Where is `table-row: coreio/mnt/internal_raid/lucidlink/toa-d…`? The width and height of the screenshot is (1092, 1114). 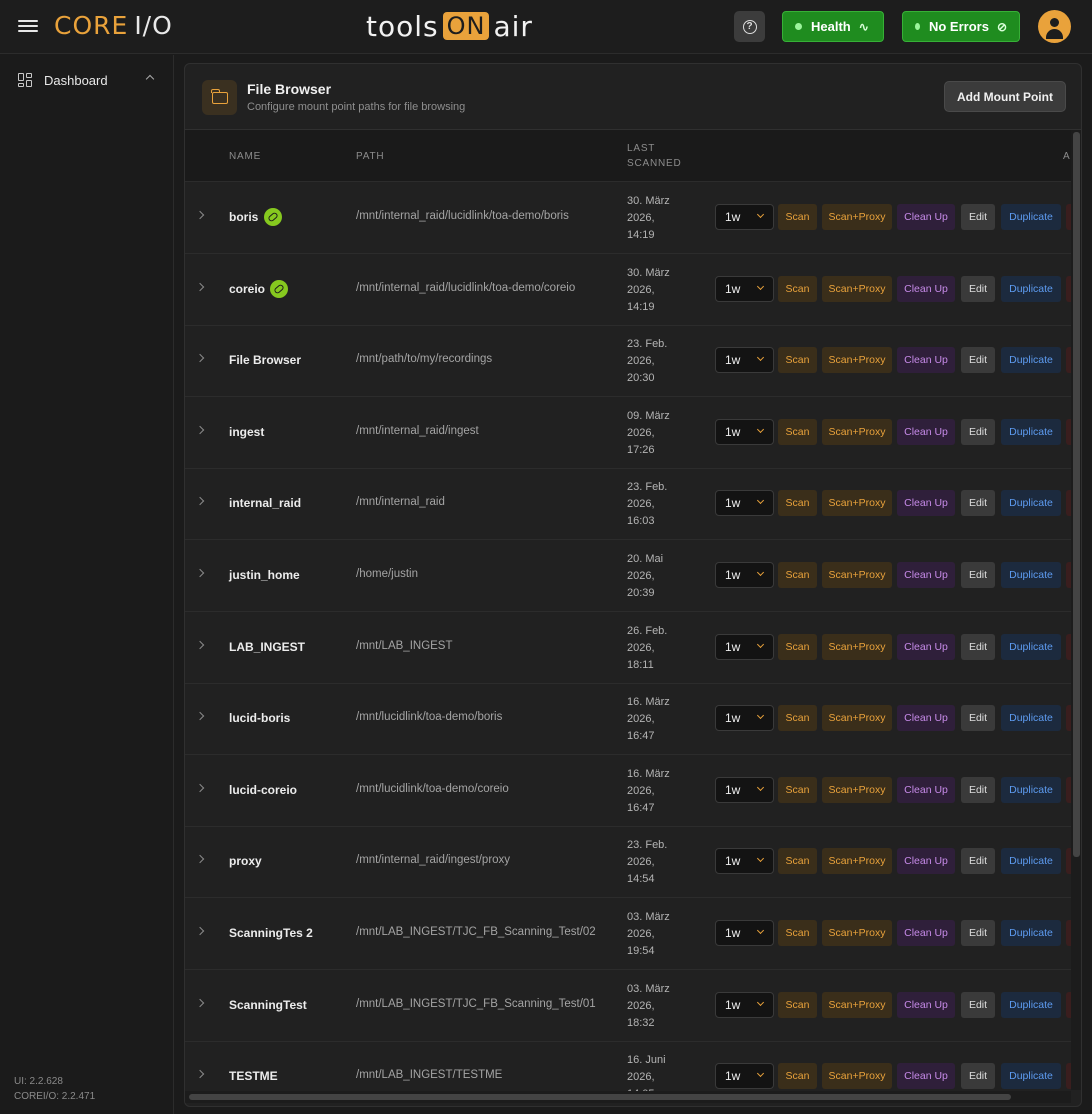 table-row: coreio/mnt/internal_raid/lucidlink/toa-d… is located at coordinates (630, 290).